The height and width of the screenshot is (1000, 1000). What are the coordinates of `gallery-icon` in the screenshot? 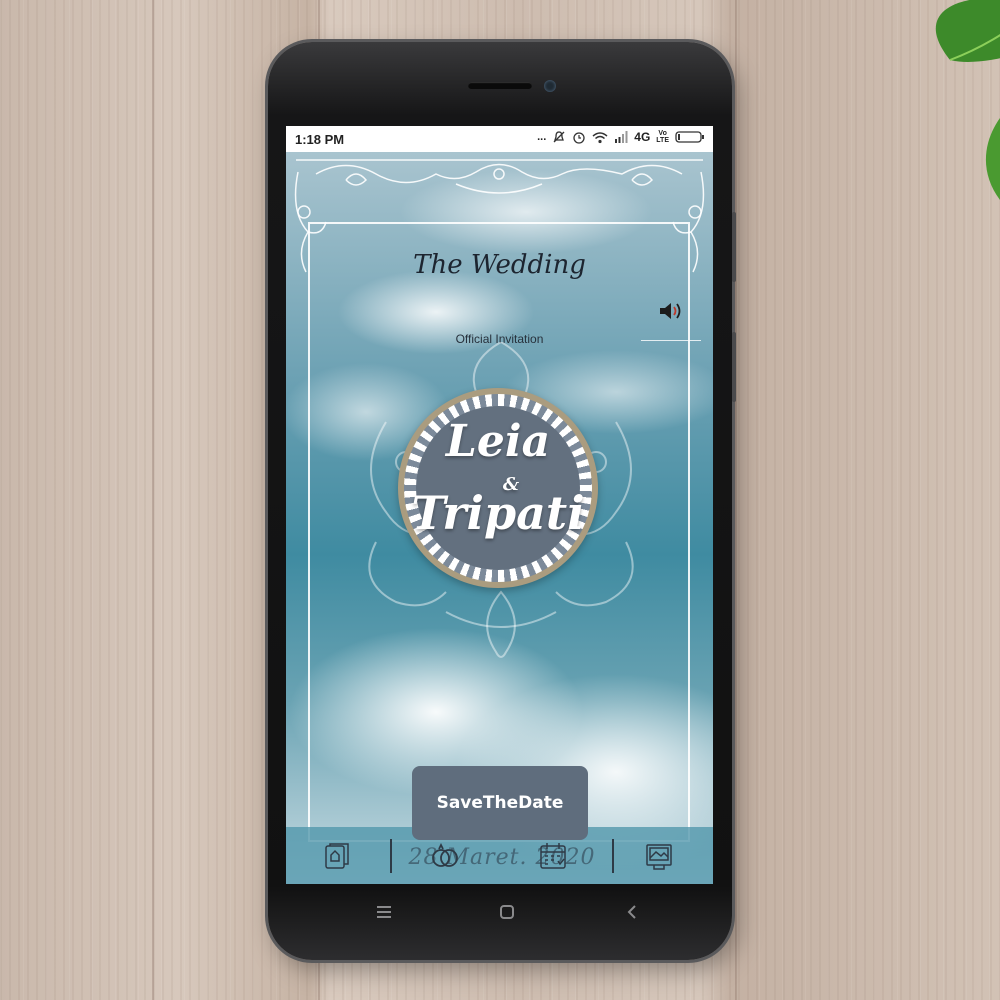 It's located at (659, 856).